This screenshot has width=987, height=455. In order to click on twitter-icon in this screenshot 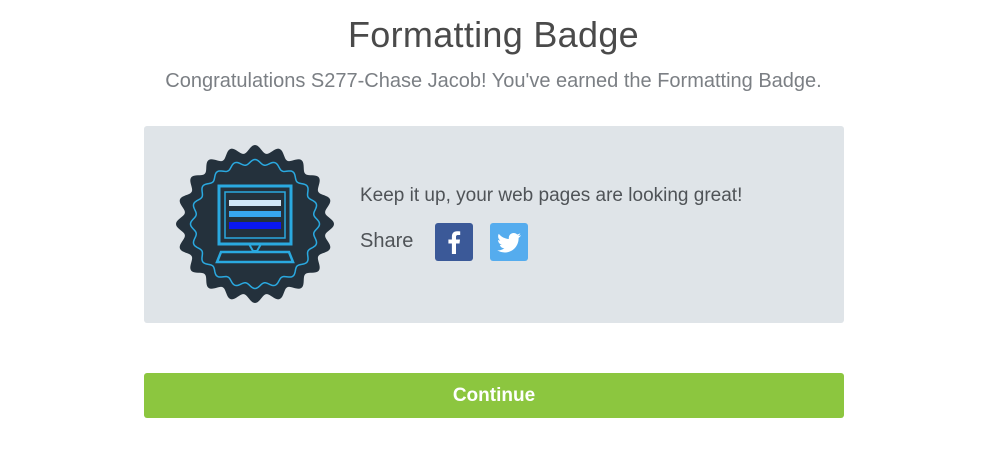, I will do `click(509, 243)`.